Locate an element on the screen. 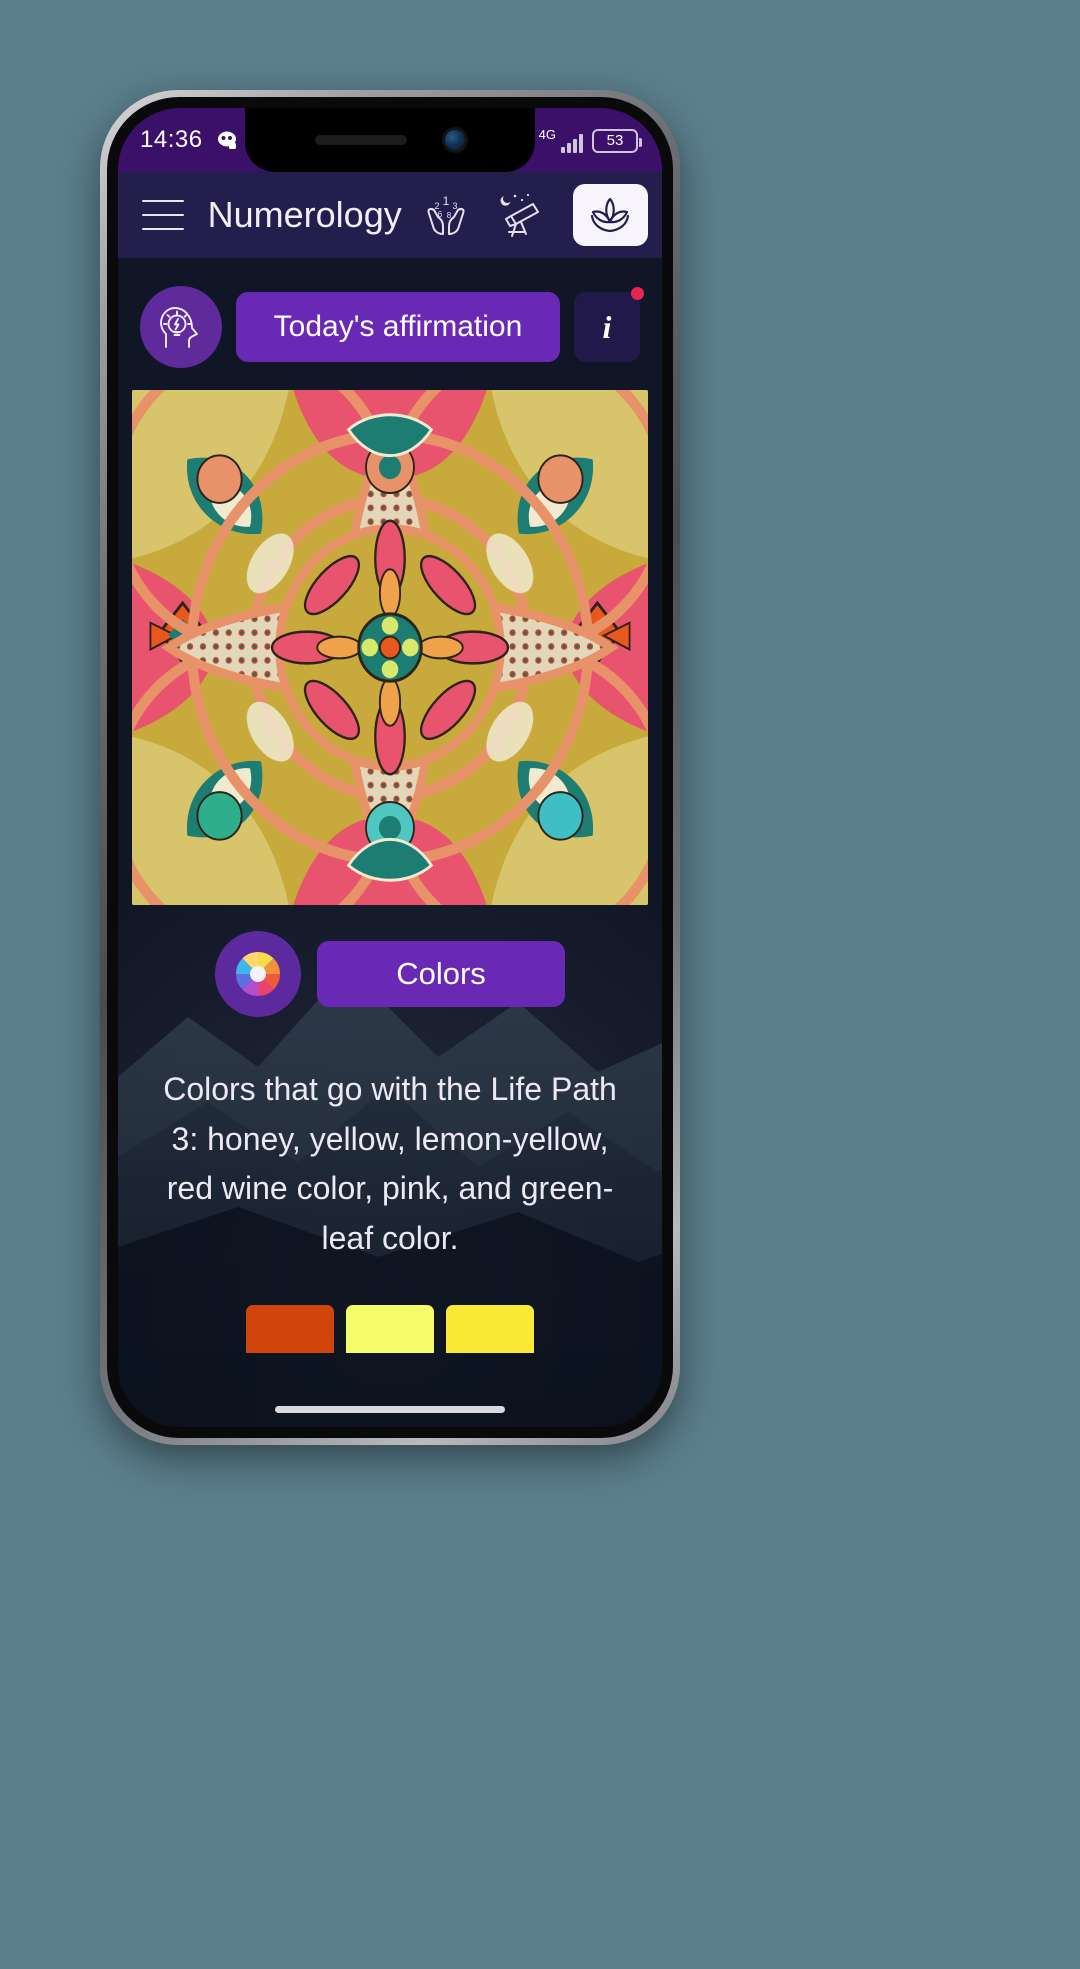  hands-numbers-glyph: 1 2 3 6 8 is located at coordinates (446, 214).